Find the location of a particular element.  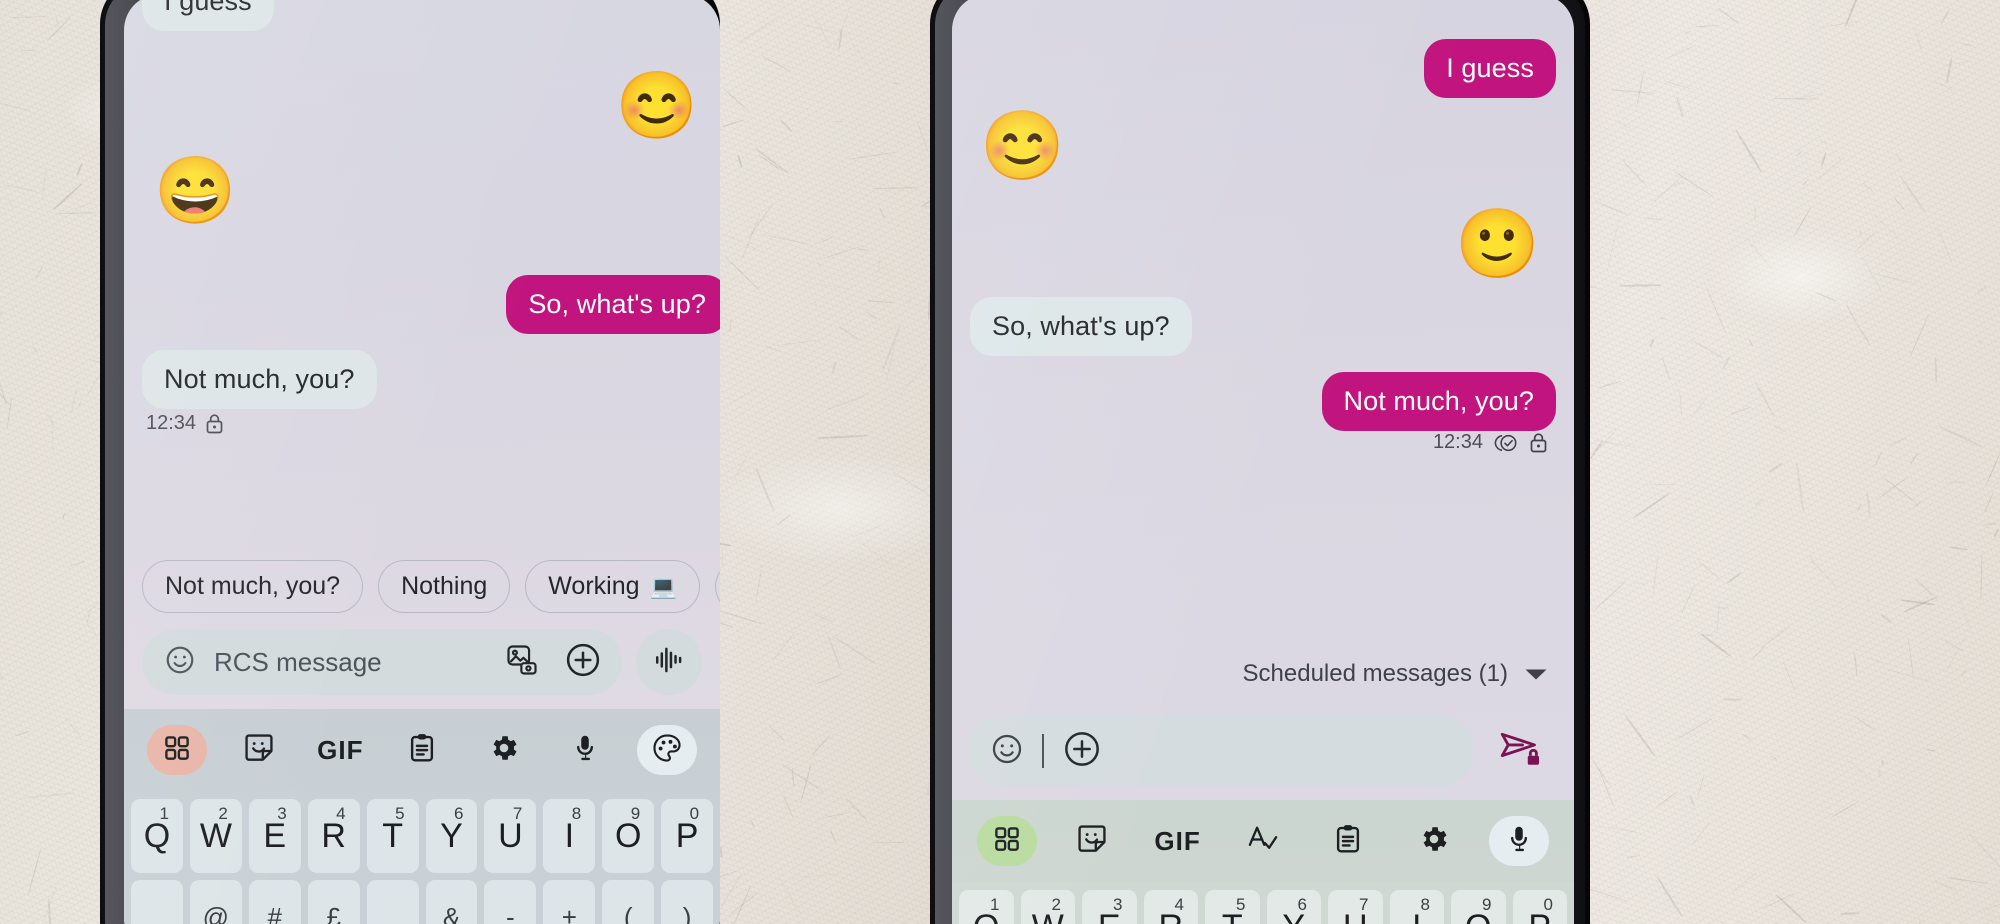

smart-reply-chip: Not much, you? is located at coordinates (253, 586).